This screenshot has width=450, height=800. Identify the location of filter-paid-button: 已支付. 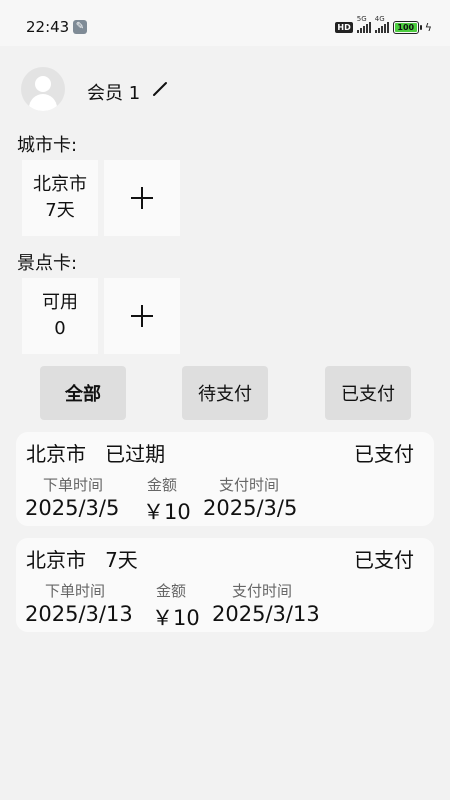
(368, 393).